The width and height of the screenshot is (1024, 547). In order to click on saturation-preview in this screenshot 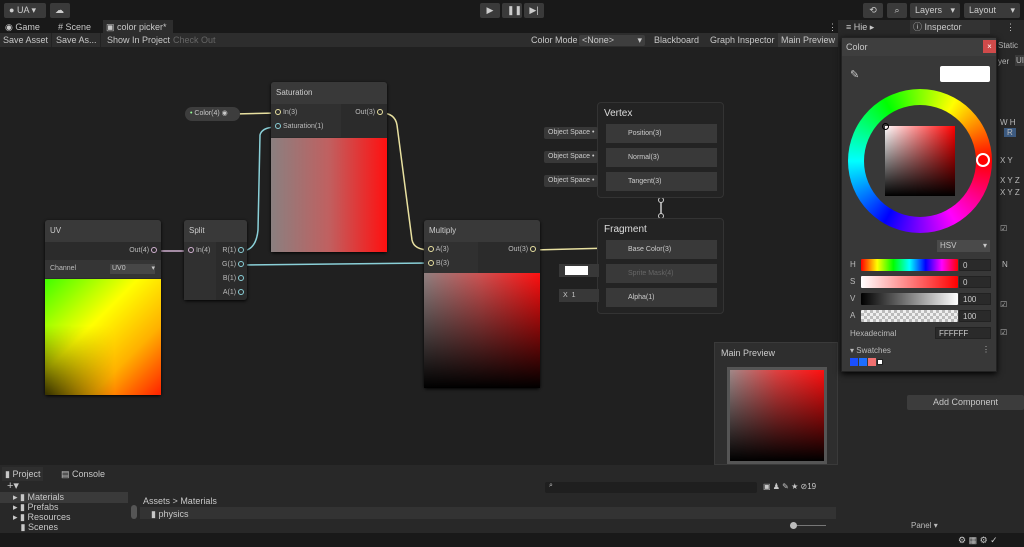, I will do `click(329, 195)`.